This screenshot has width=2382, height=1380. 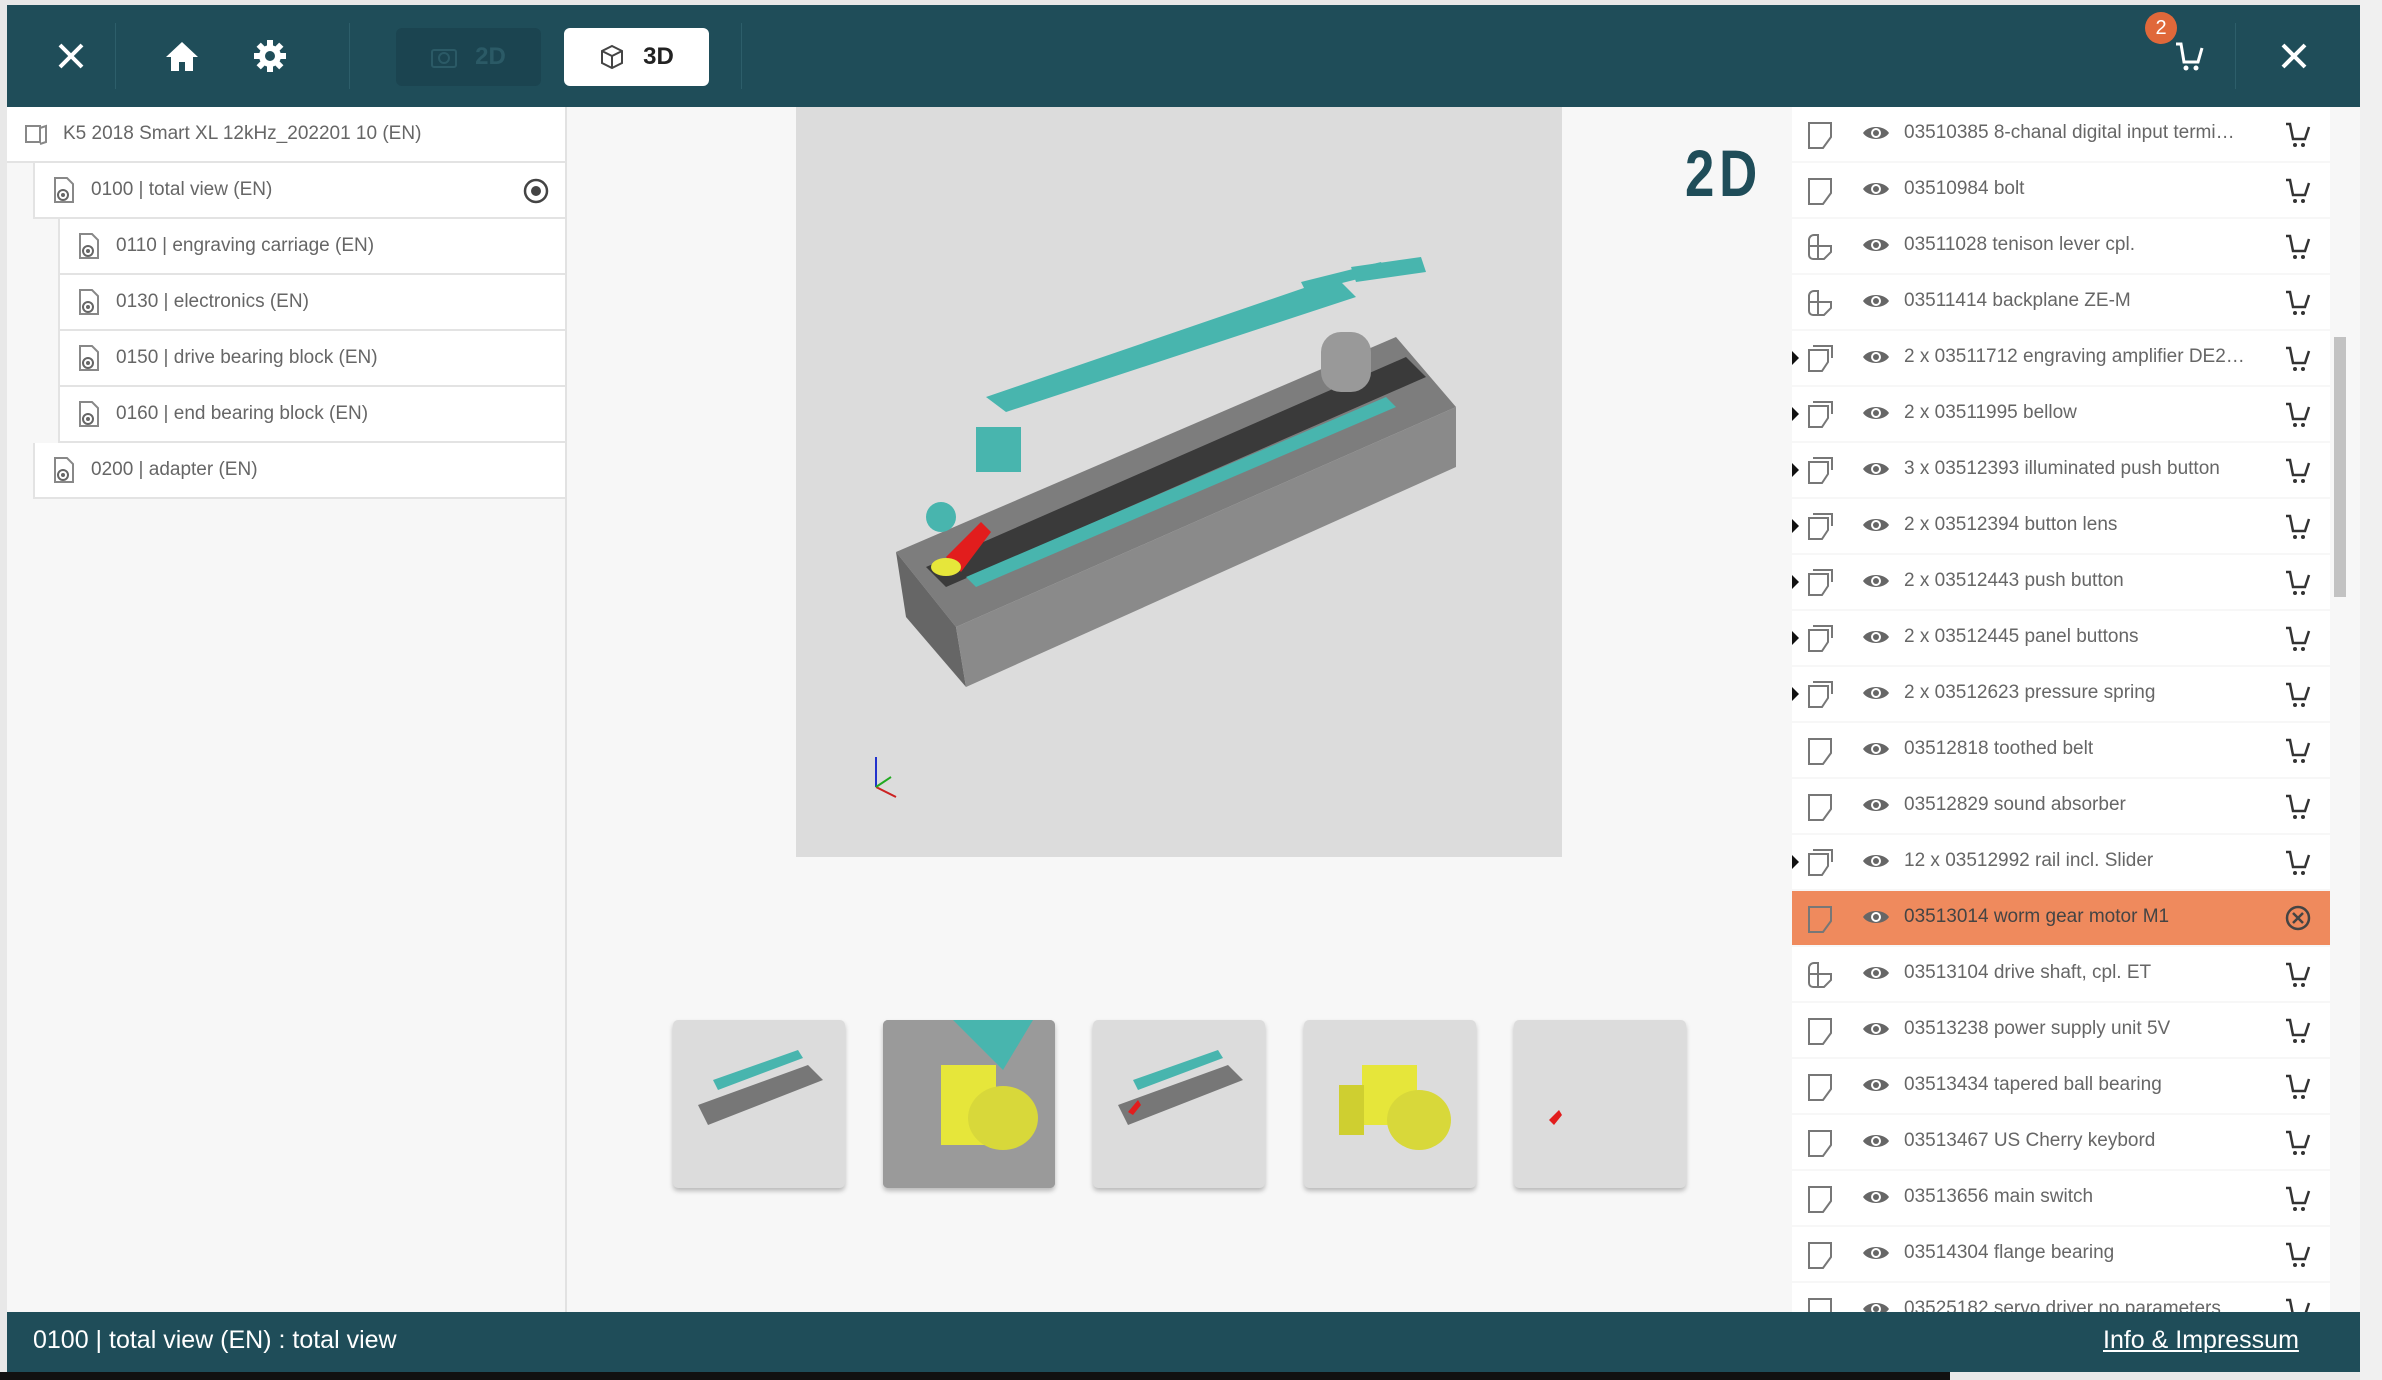 I want to click on part-row: 03510984 bolt, so click(x=2061, y=190).